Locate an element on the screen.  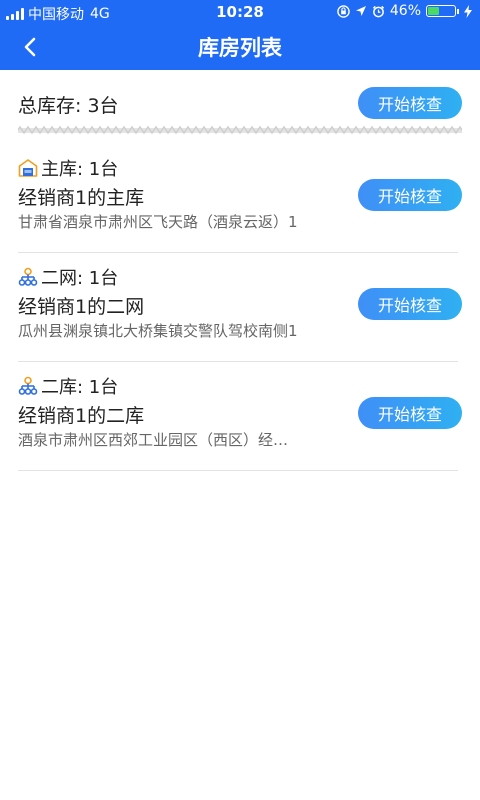
warehouse-type-label: 二网: 1台 is located at coordinates (80, 278).